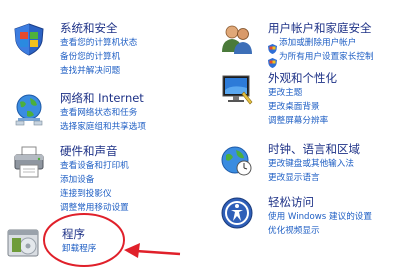  Describe the element at coordinates (294, 107) in the screenshot. I see `link-change-background: 更改桌面背景` at that location.